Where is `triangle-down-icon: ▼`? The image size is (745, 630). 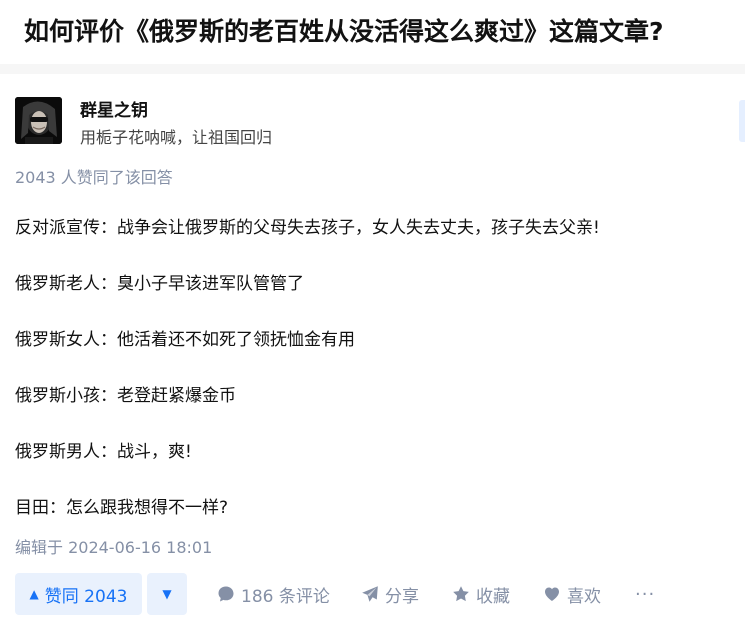 triangle-down-icon: ▼ is located at coordinates (167, 594).